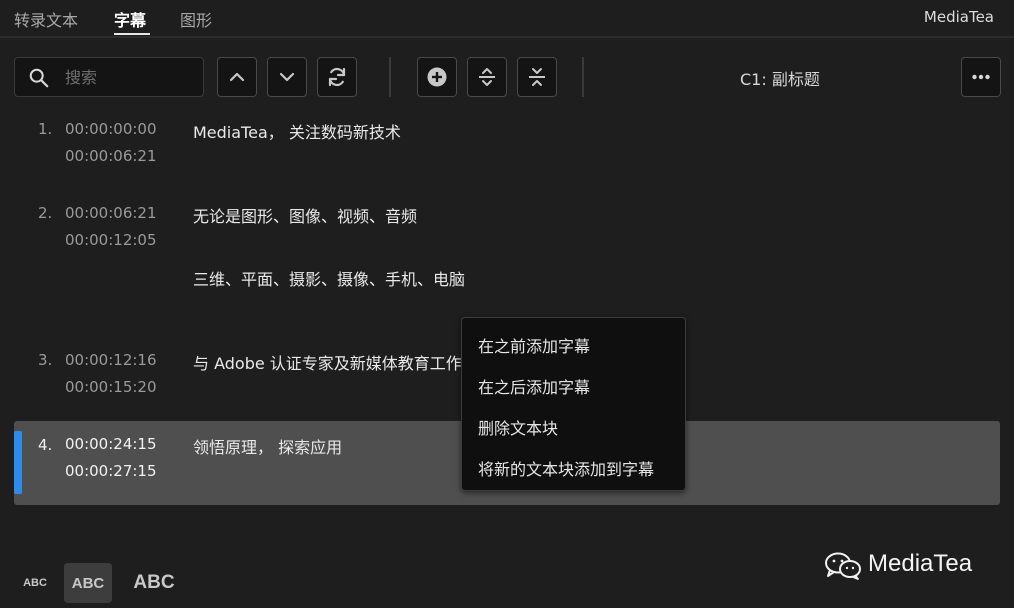 The height and width of the screenshot is (608, 1014). I want to click on text-size-medium-button: ABC, so click(88, 583).